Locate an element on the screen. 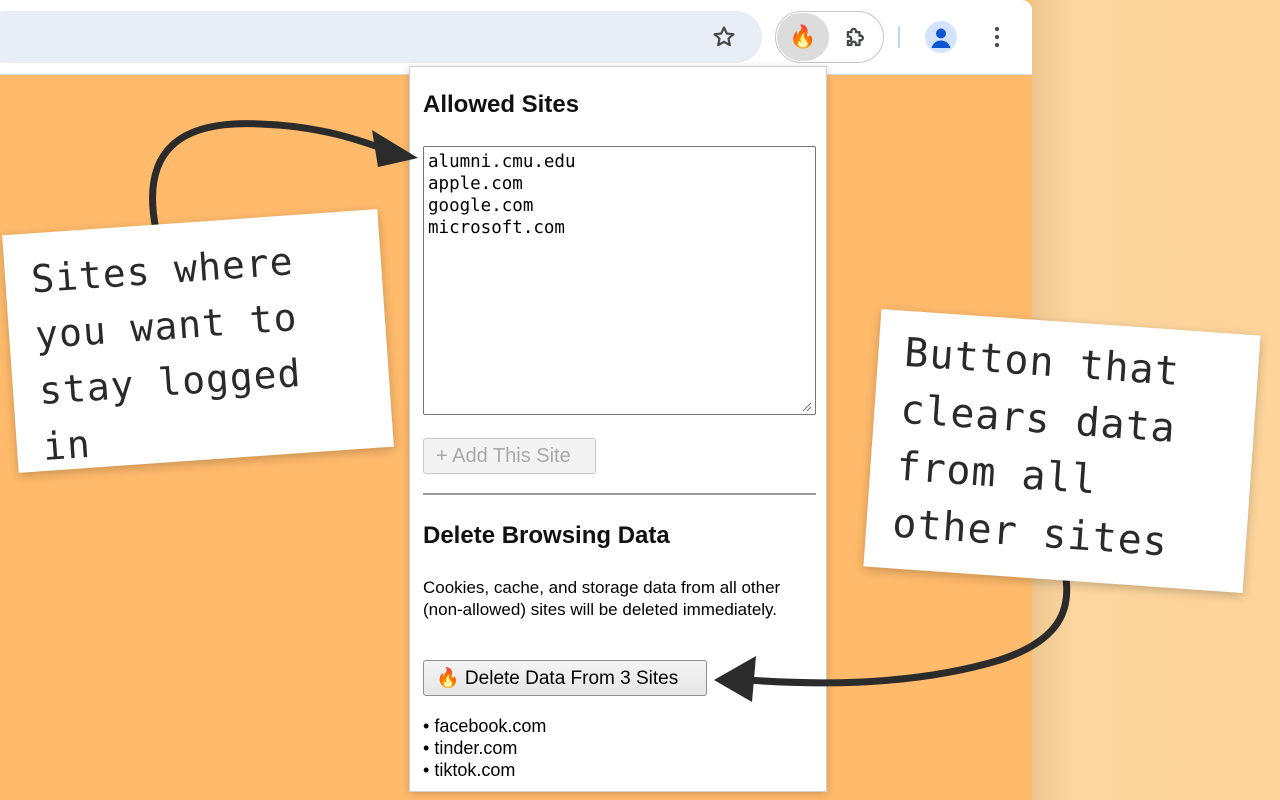 Image resolution: width=1280 pixels, height=800 pixels. star-icon is located at coordinates (724, 37).